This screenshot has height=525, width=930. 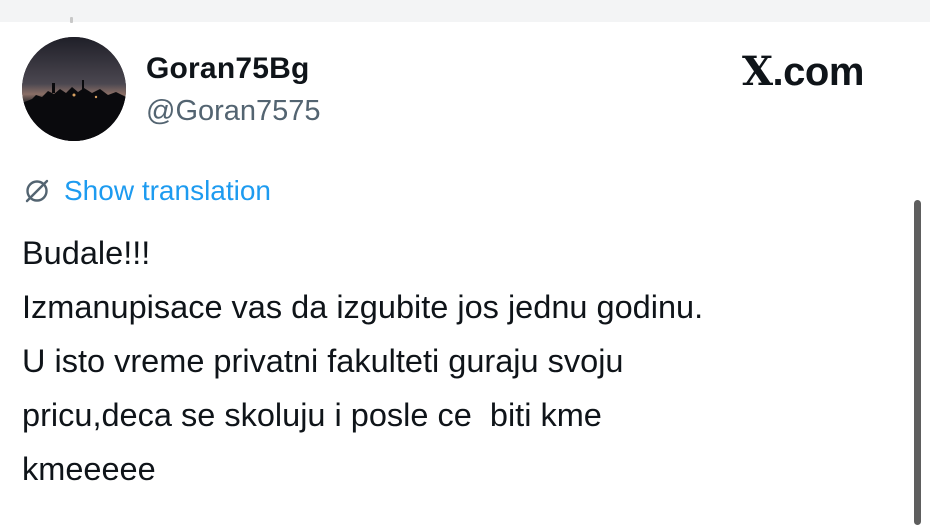 What do you see at coordinates (818, 72) in the screenshot?
I see `x-logo-suffix: .com` at bounding box center [818, 72].